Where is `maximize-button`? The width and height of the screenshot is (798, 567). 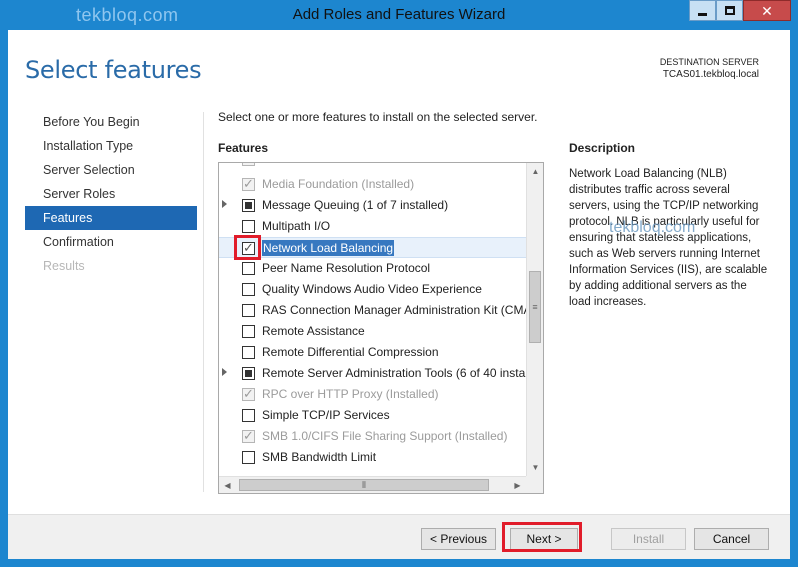
maximize-button is located at coordinates (729, 10).